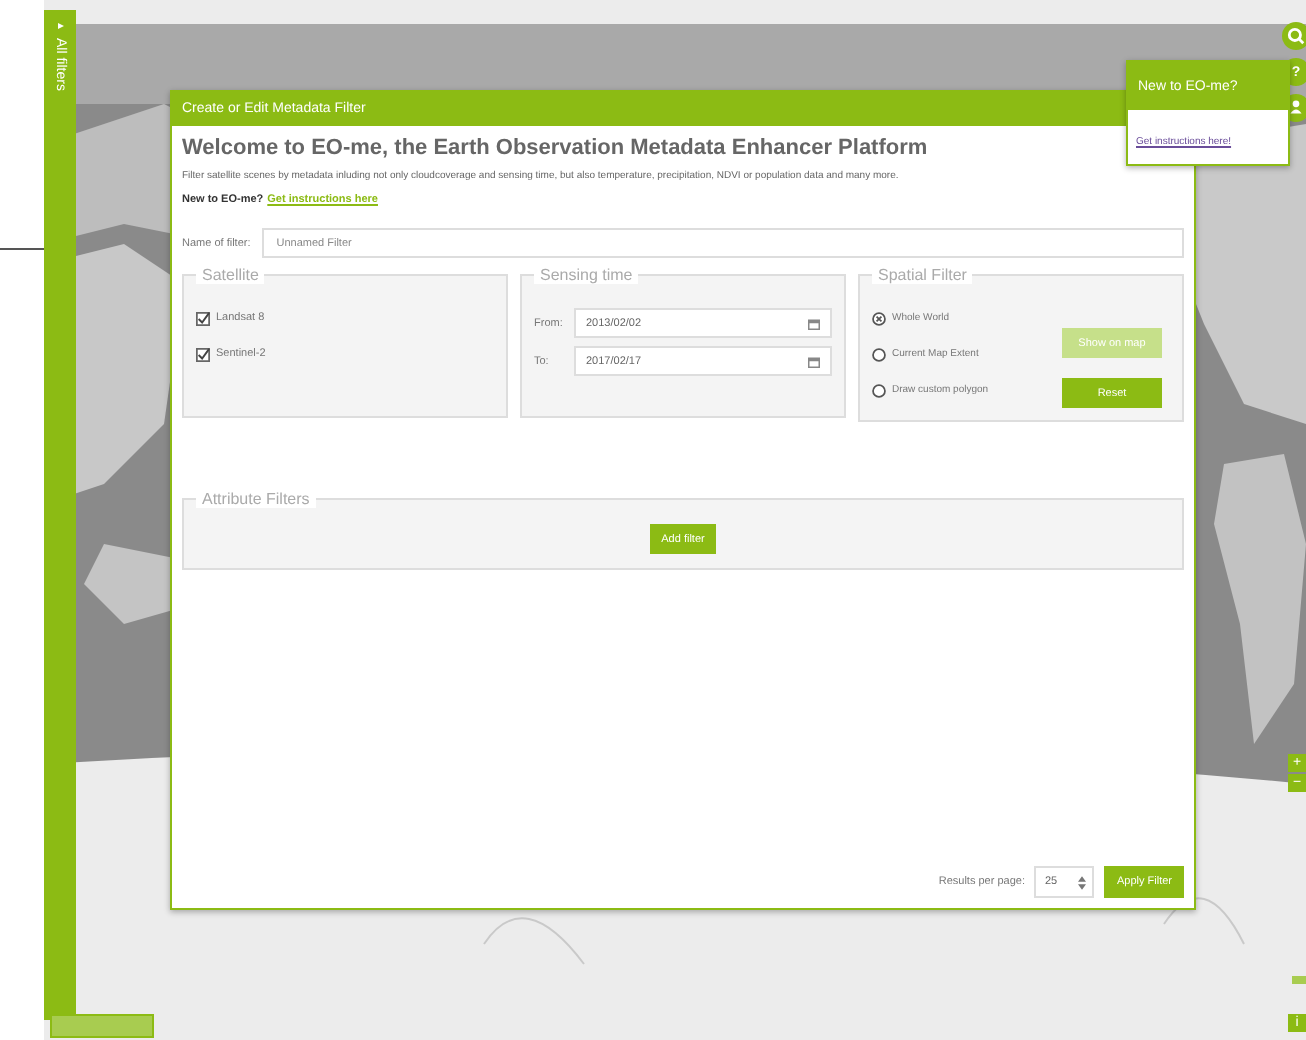  Describe the element at coordinates (922, 275) in the screenshot. I see `panel-legend: Spatial Filter` at that location.